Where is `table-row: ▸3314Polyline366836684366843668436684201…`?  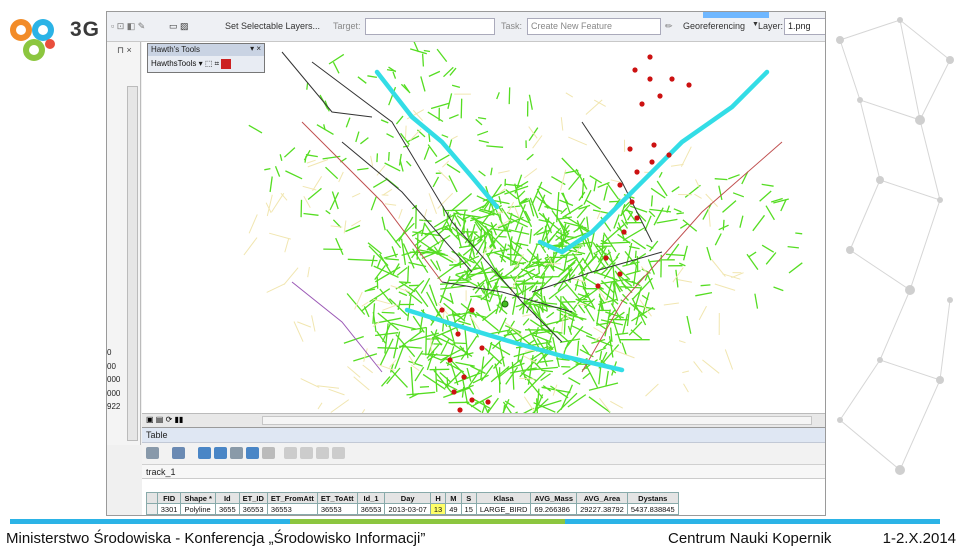
table-row: ▸3314Polyline366836684366843668436684201… is located at coordinates (412, 514).